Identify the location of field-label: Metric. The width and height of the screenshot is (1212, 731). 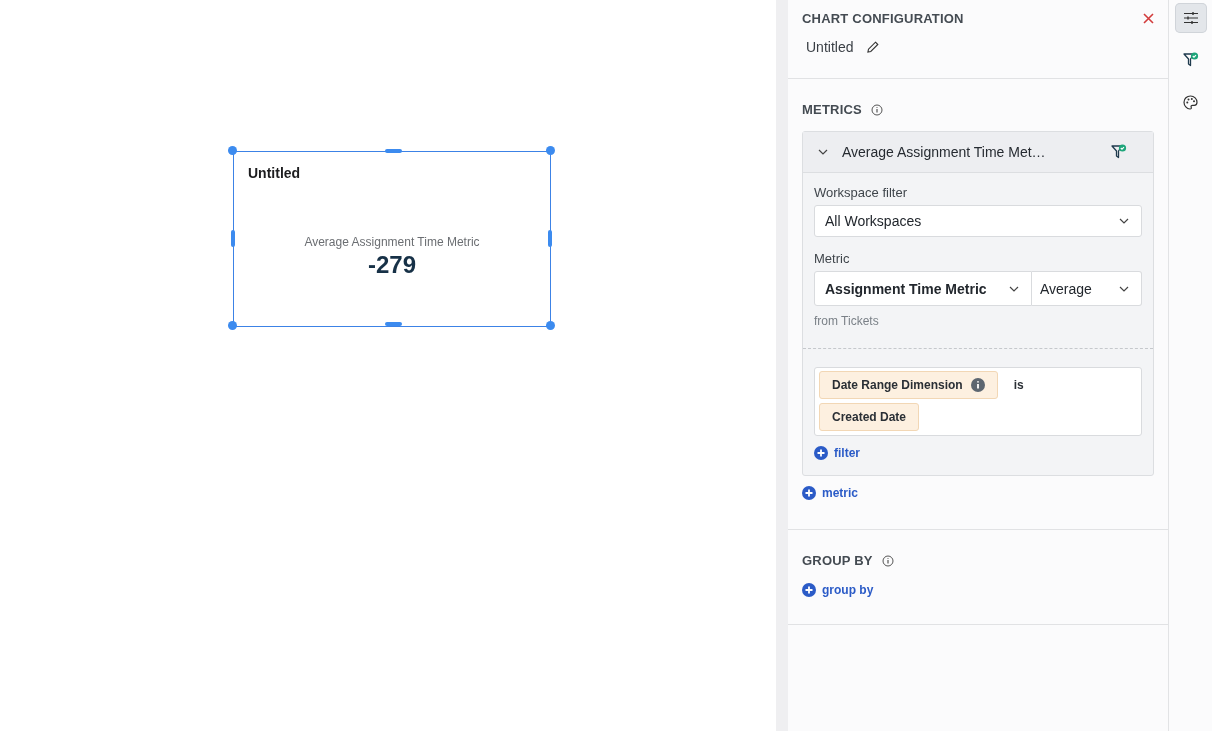
(832, 258).